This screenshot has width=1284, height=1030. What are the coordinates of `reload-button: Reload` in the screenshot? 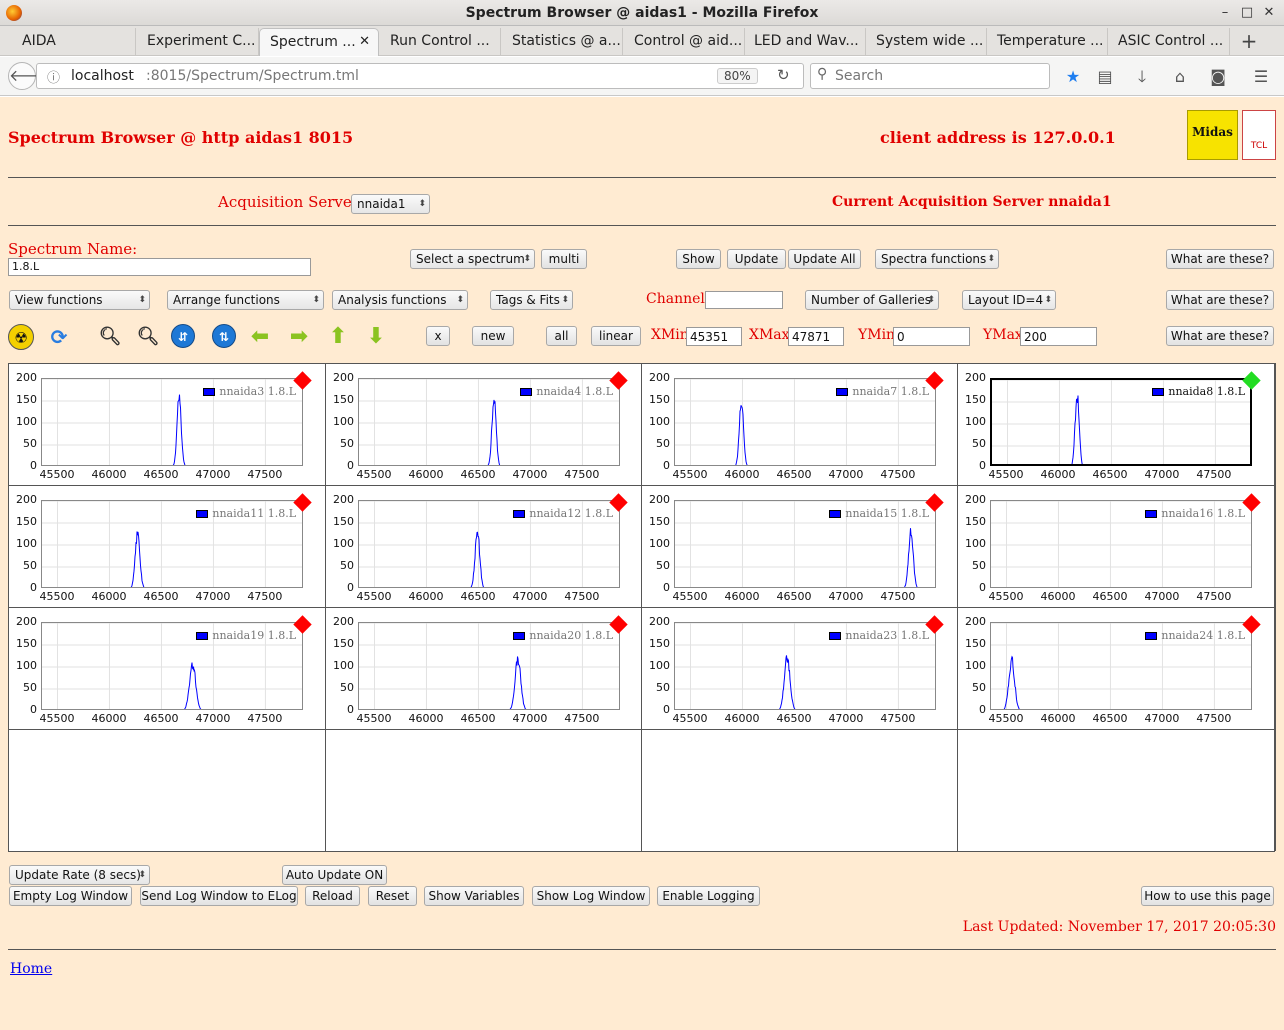 It's located at (332, 896).